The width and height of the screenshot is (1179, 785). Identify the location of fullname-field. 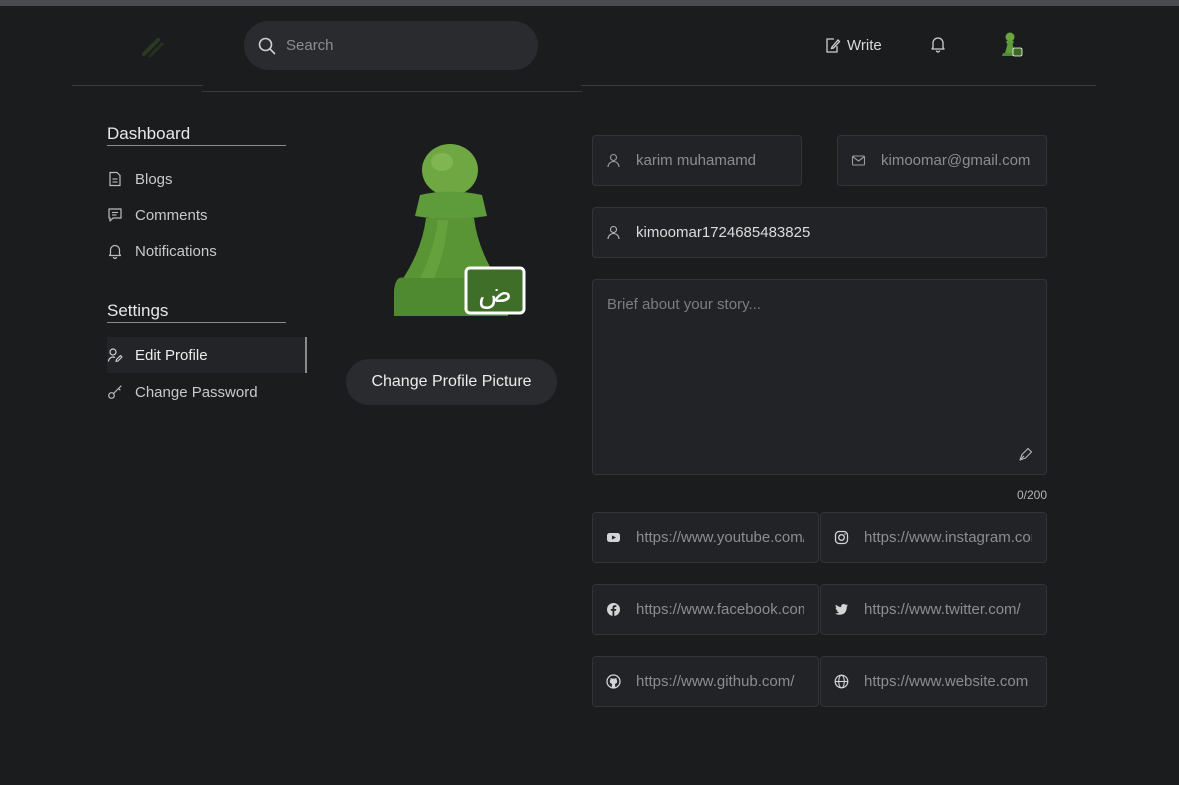
(697, 160).